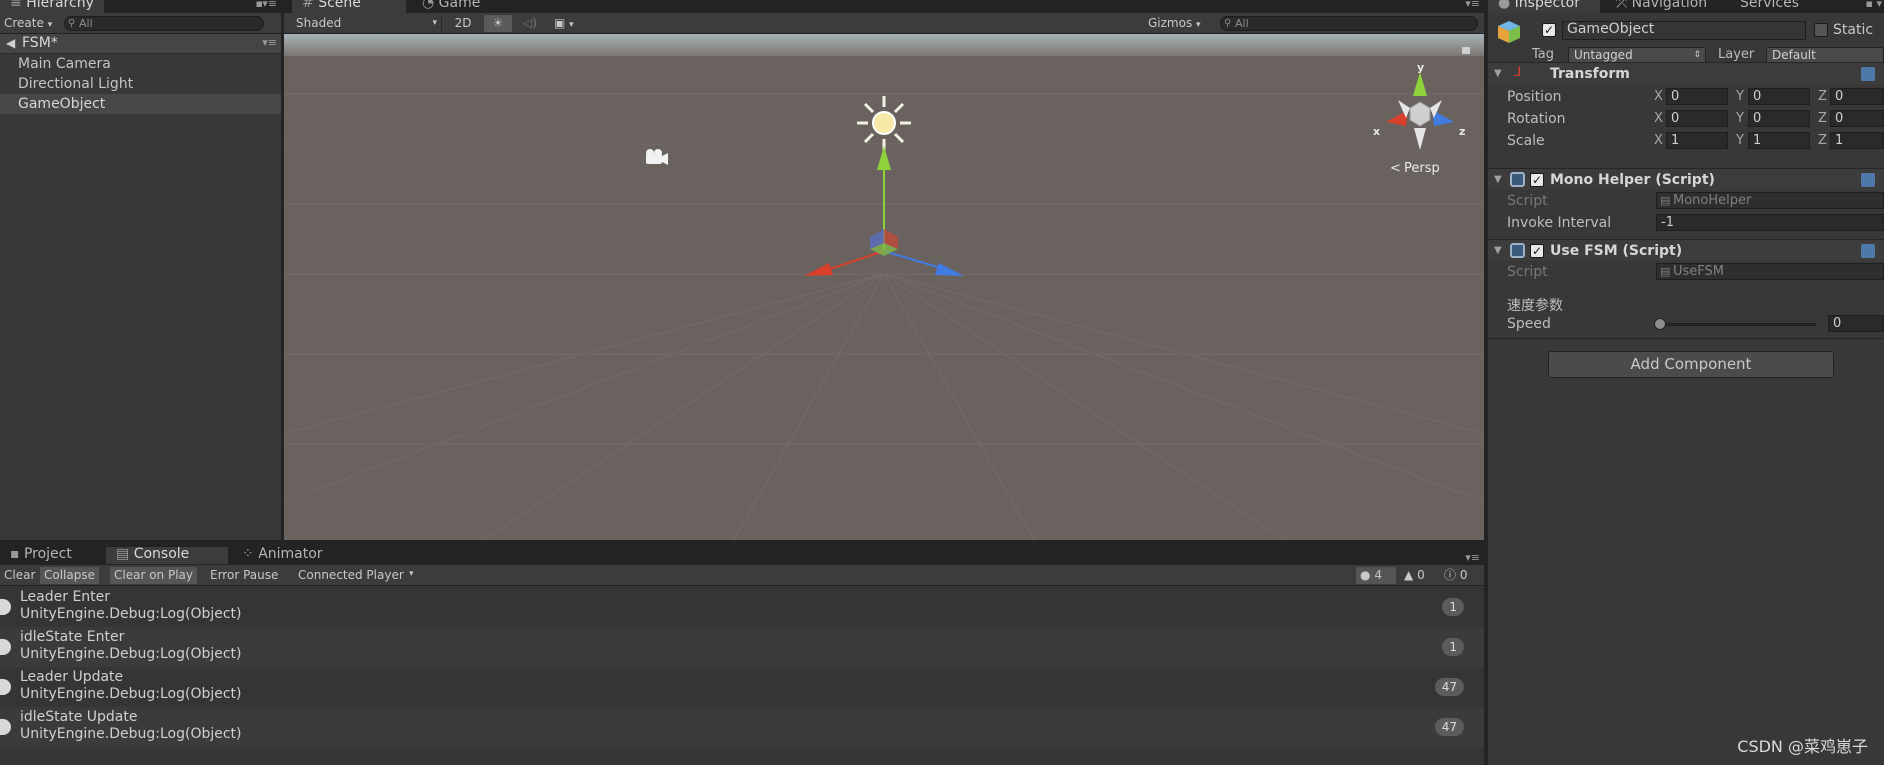 This screenshot has width=1884, height=765. I want to click on layer-dropdown: Default, so click(1825, 55).